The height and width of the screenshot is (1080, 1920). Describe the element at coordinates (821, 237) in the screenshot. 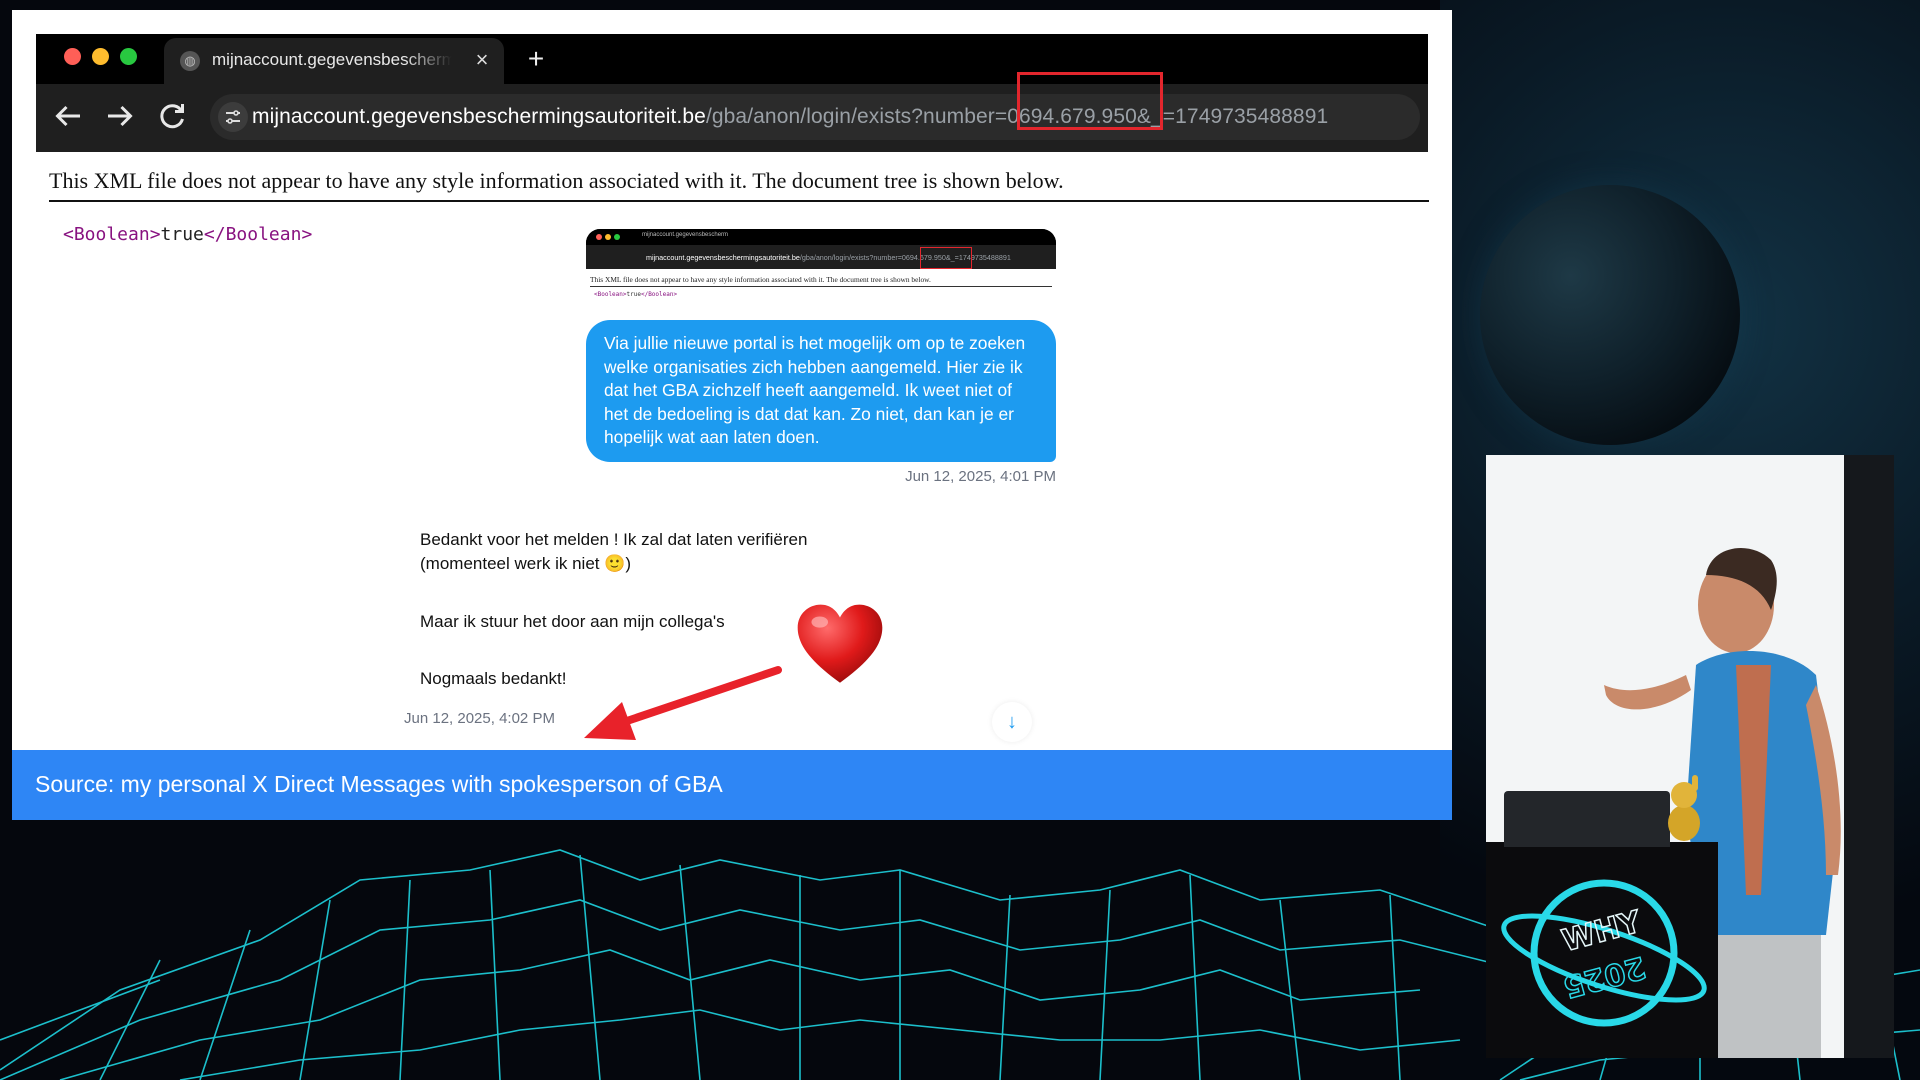

I see `thumbnail-tab-strip: mijnaccount.gegevensbescherm` at that location.